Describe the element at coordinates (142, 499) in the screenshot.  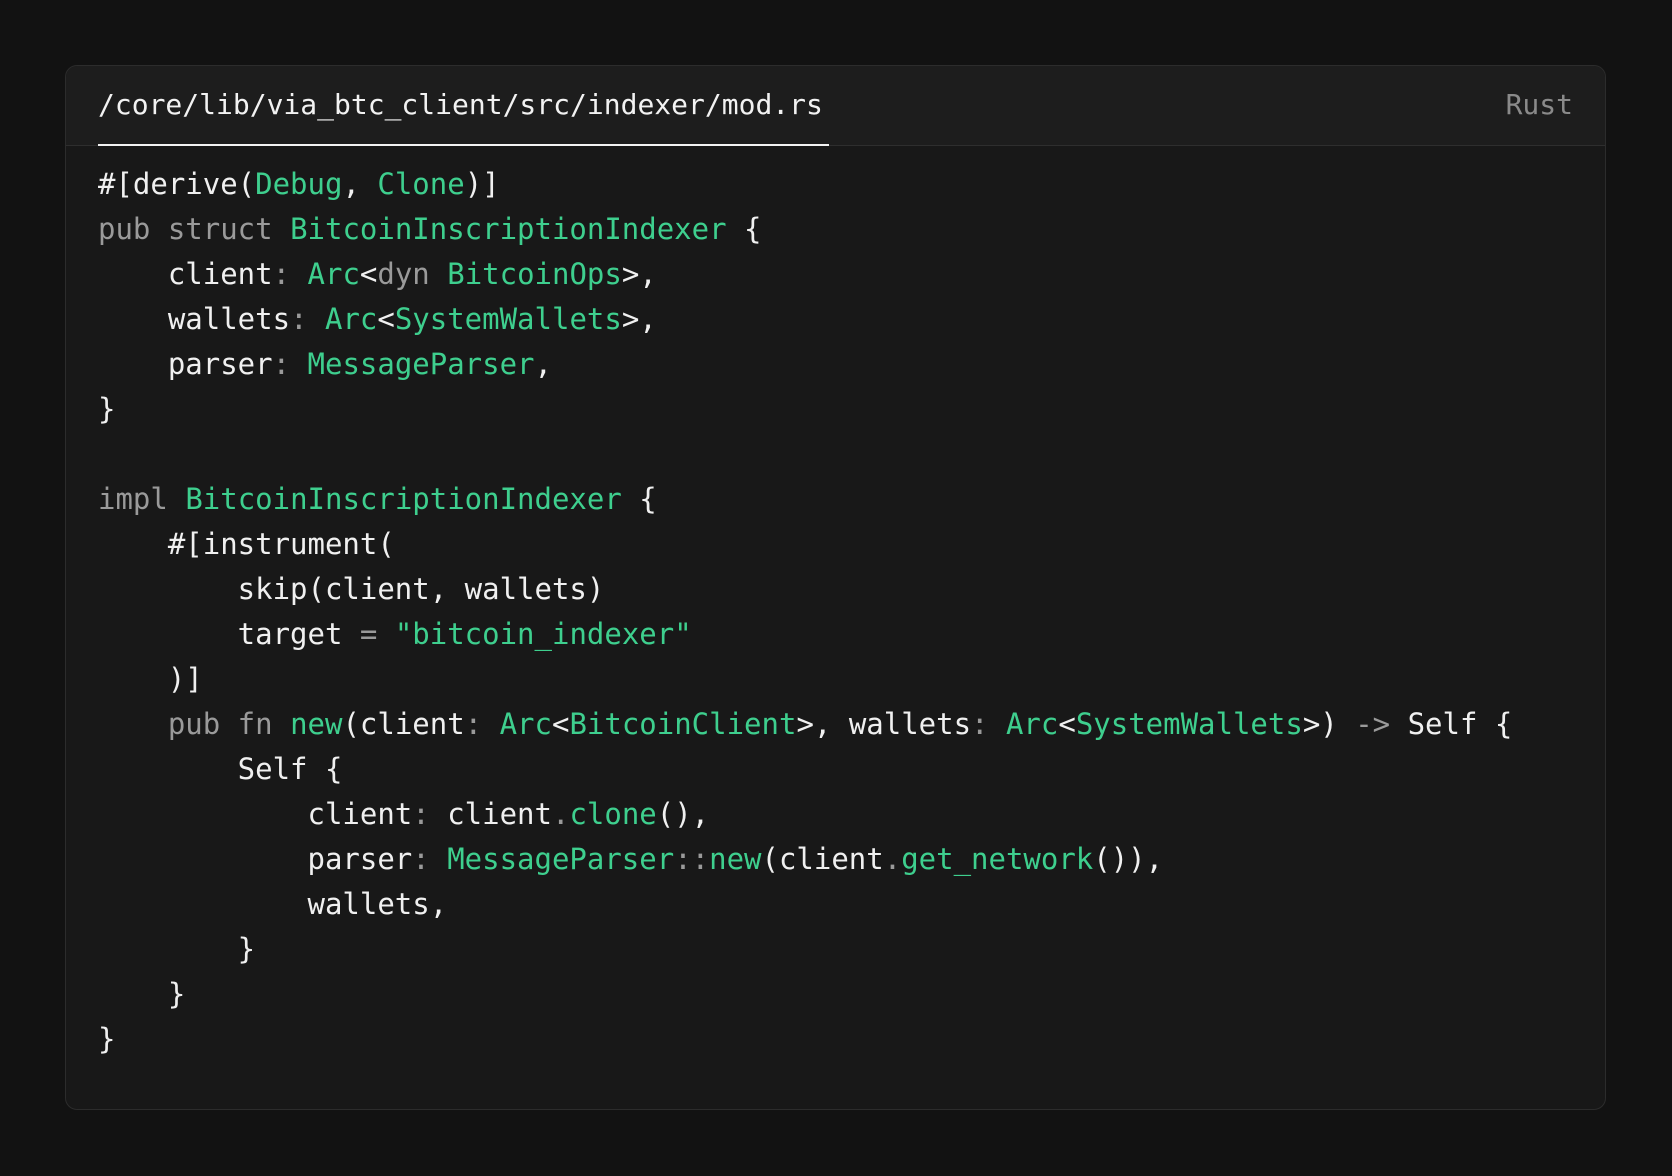
I see `code-token: impl` at that location.